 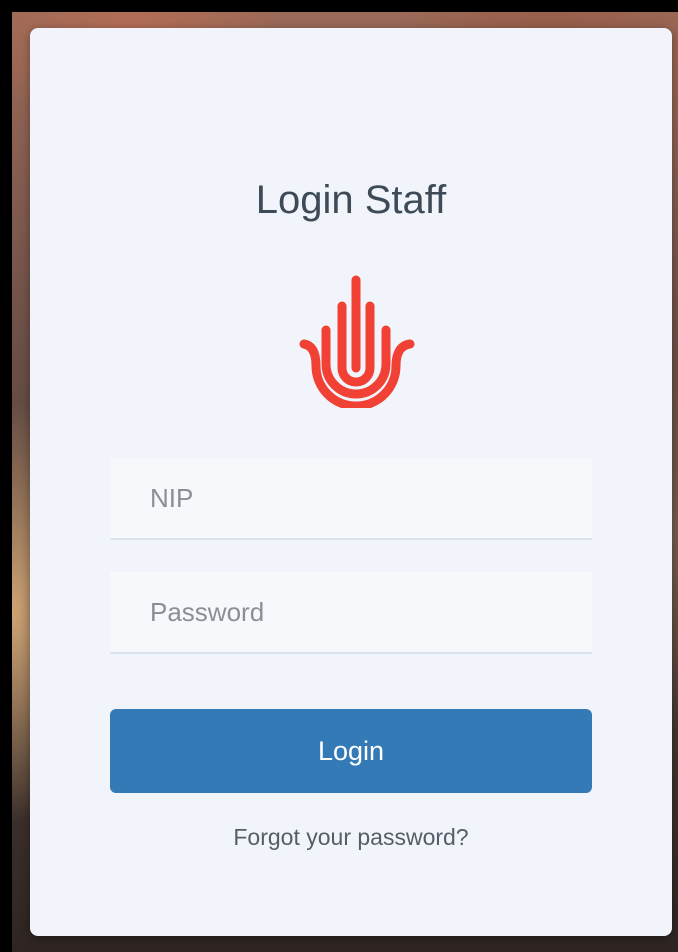 What do you see at coordinates (351, 751) in the screenshot?
I see `login-button: Login` at bounding box center [351, 751].